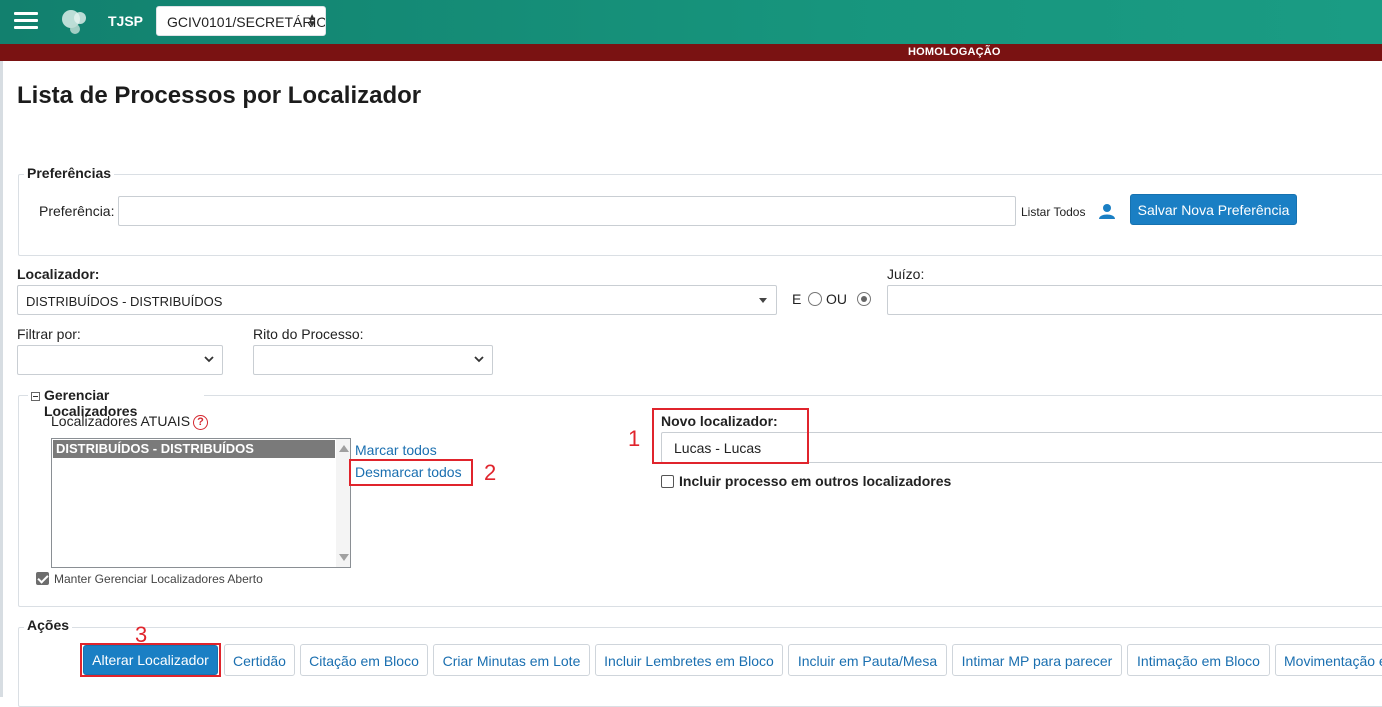 The image size is (1382, 707). I want to click on include-other-checkbox, so click(667, 481).